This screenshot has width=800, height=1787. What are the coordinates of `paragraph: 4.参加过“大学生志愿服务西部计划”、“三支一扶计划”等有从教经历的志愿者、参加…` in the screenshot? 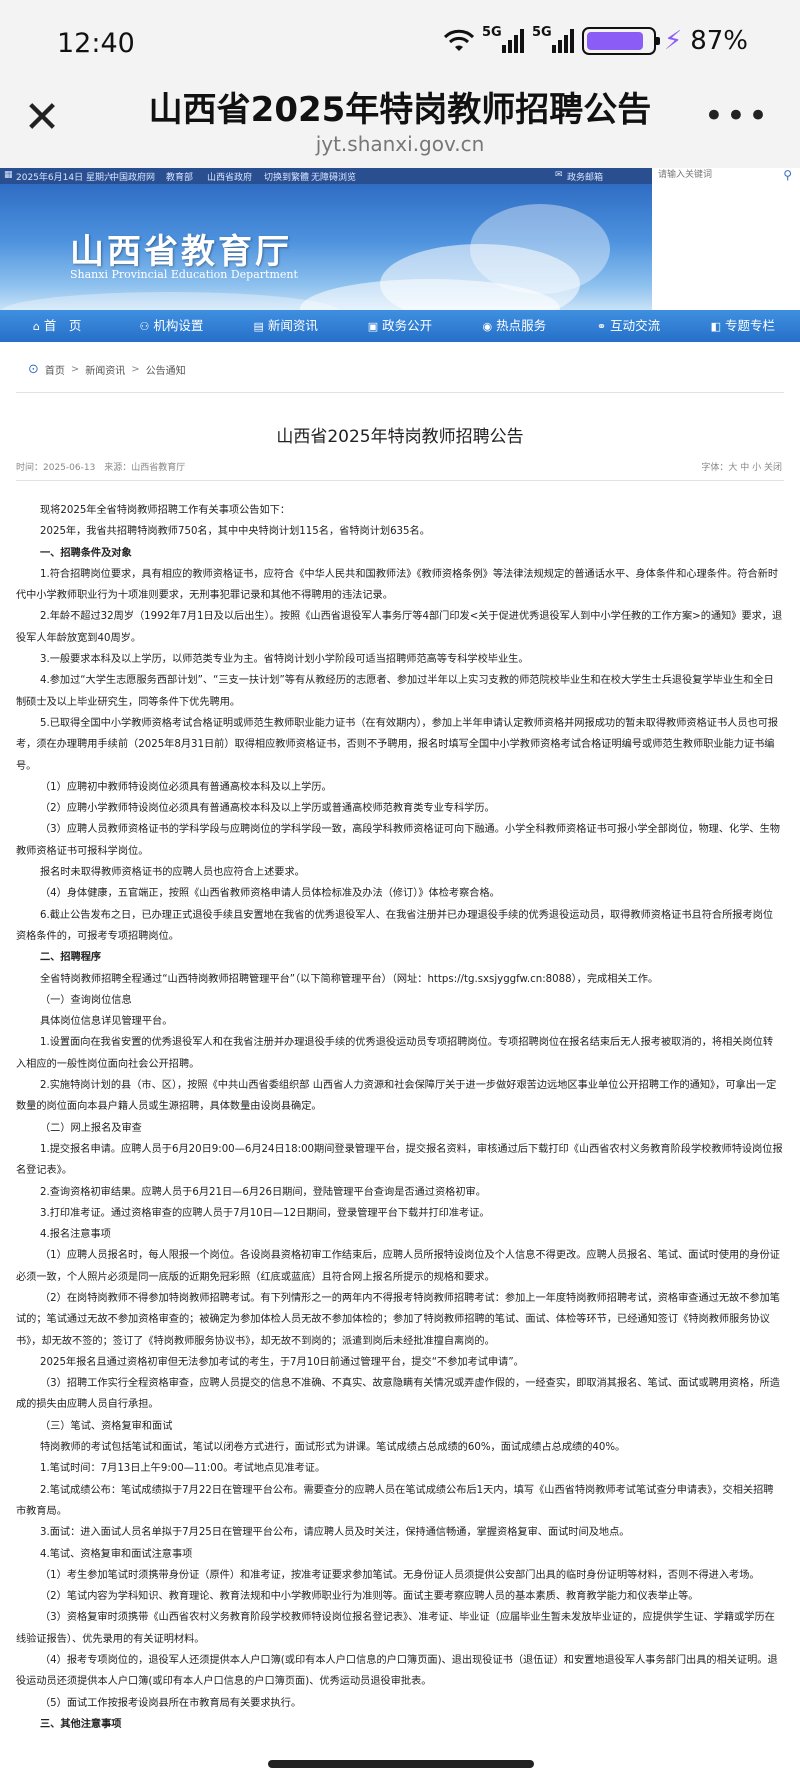 It's located at (395, 691).